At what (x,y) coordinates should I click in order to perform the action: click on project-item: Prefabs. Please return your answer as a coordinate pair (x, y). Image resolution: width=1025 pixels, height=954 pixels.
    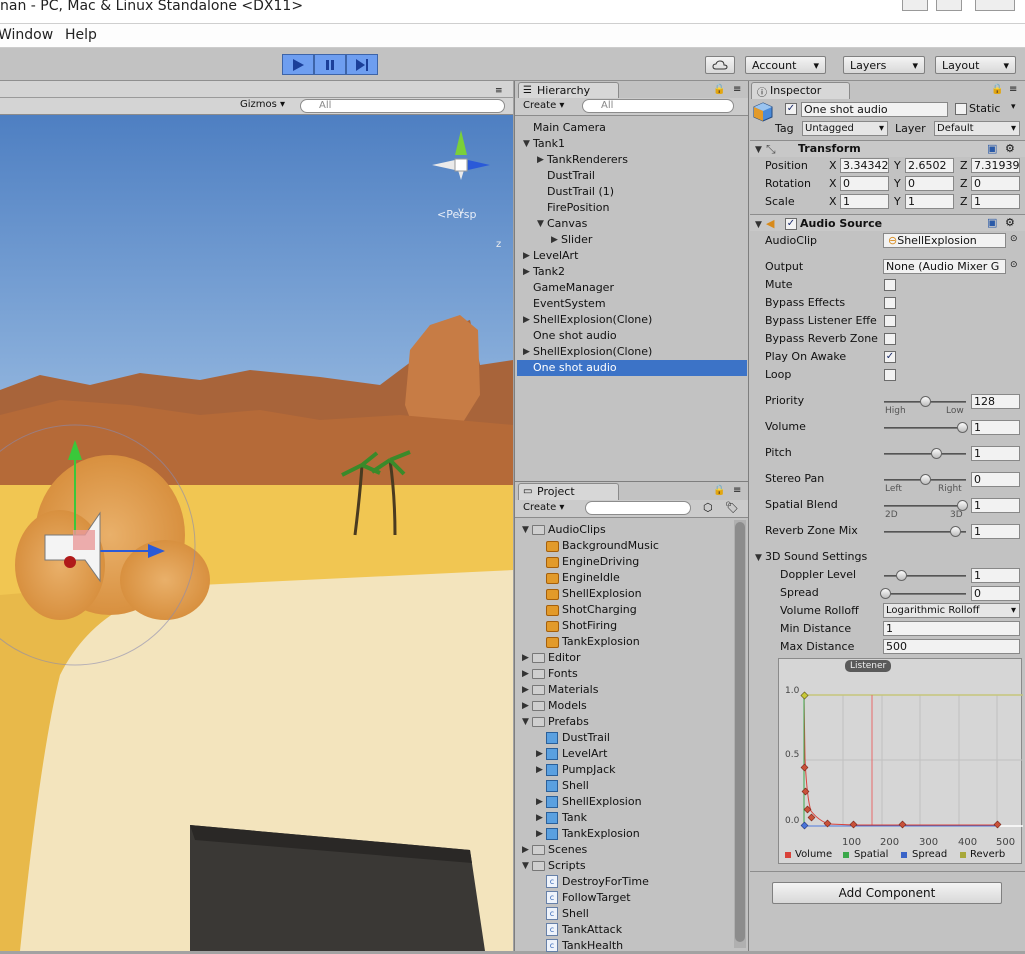
    Looking at the image, I should click on (568, 722).